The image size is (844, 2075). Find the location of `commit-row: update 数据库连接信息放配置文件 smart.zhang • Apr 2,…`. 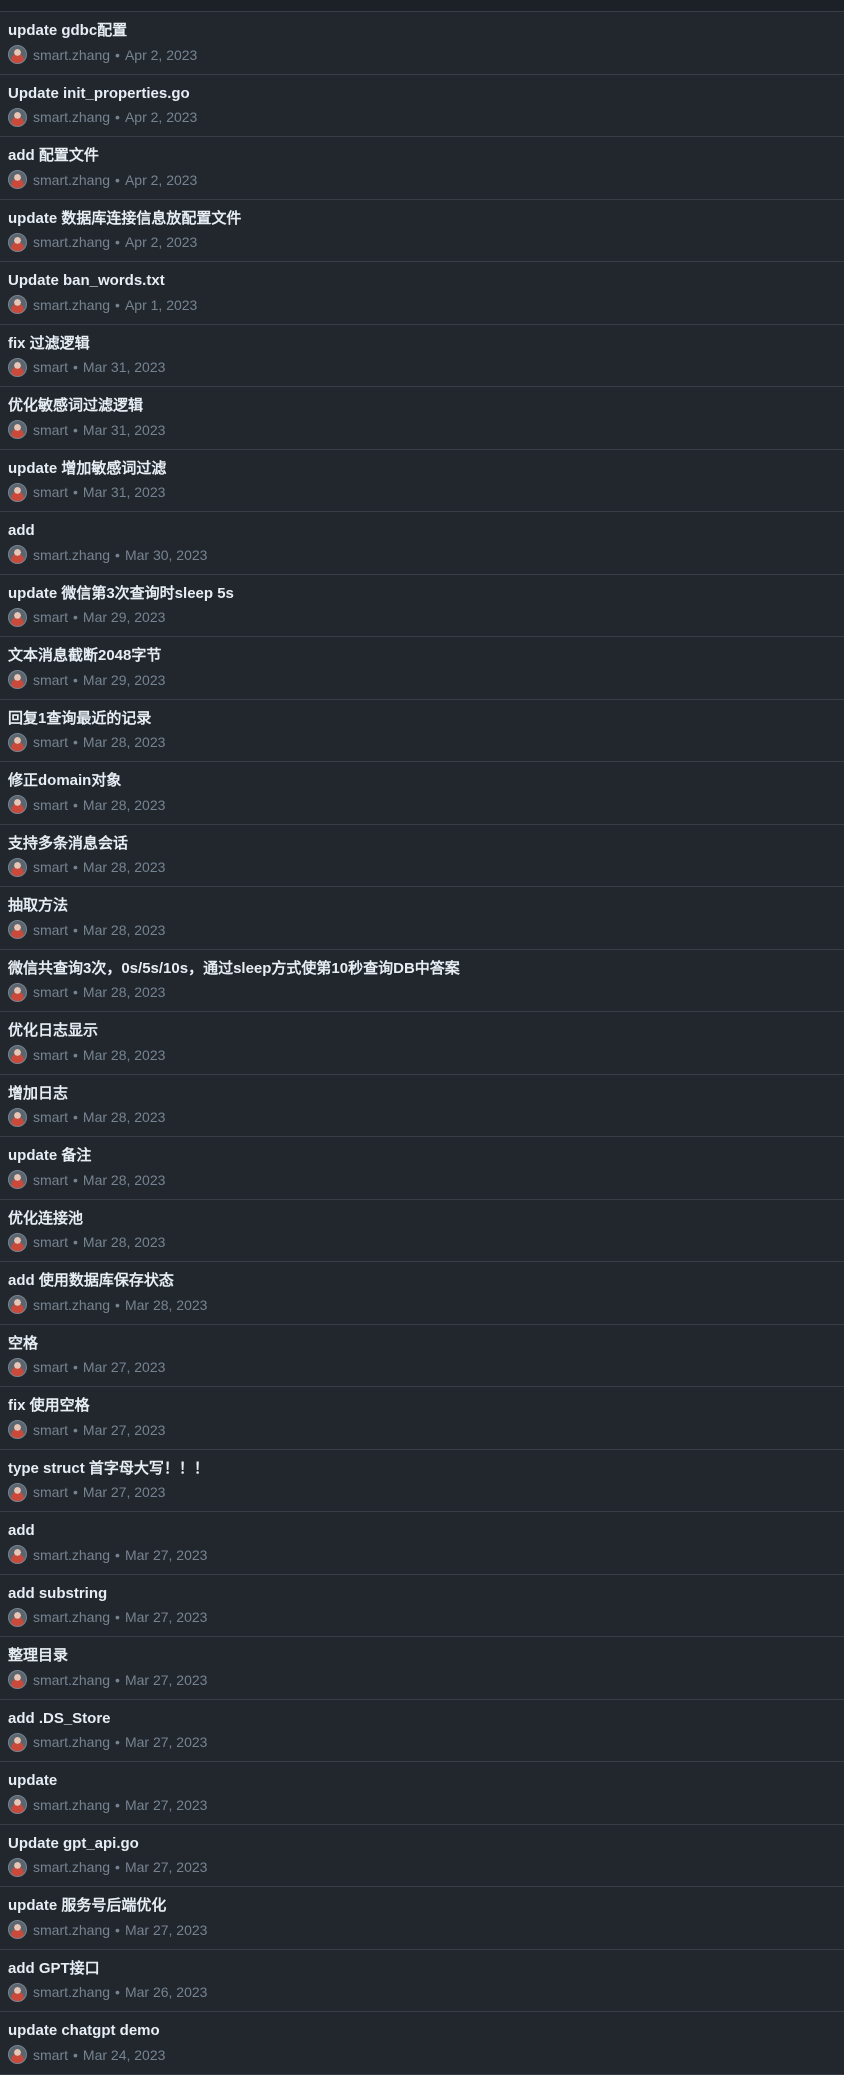

commit-row: update 数据库连接信息放配置文件 smart.zhang • Apr 2,… is located at coordinates (422, 230).